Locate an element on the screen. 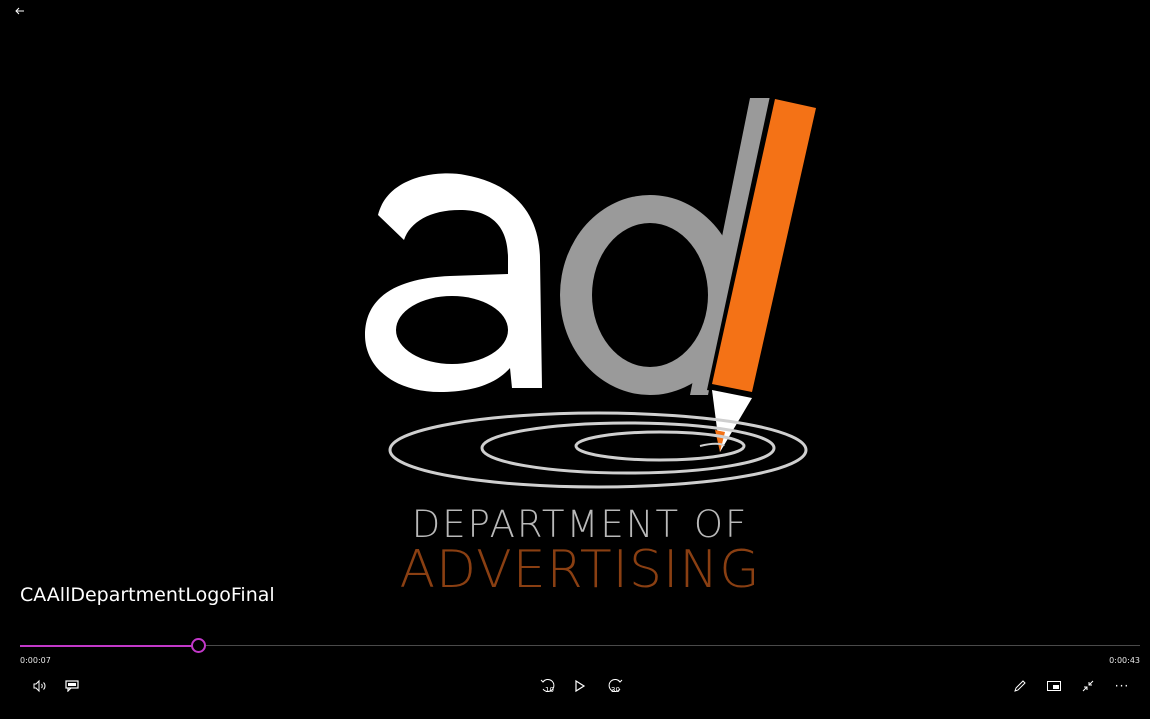  play-button is located at coordinates (580, 686).